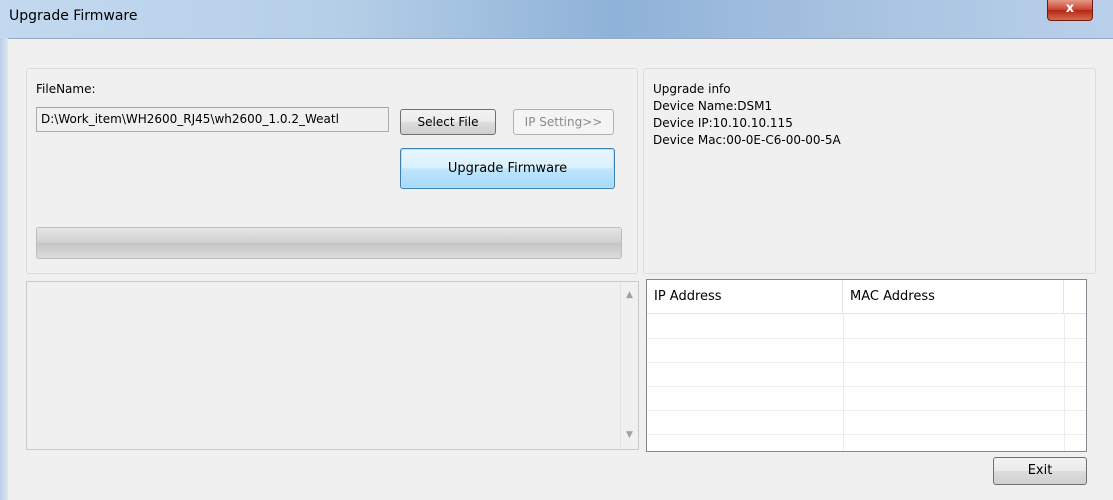  I want to click on column-ip-address: IP Address, so click(745, 296).